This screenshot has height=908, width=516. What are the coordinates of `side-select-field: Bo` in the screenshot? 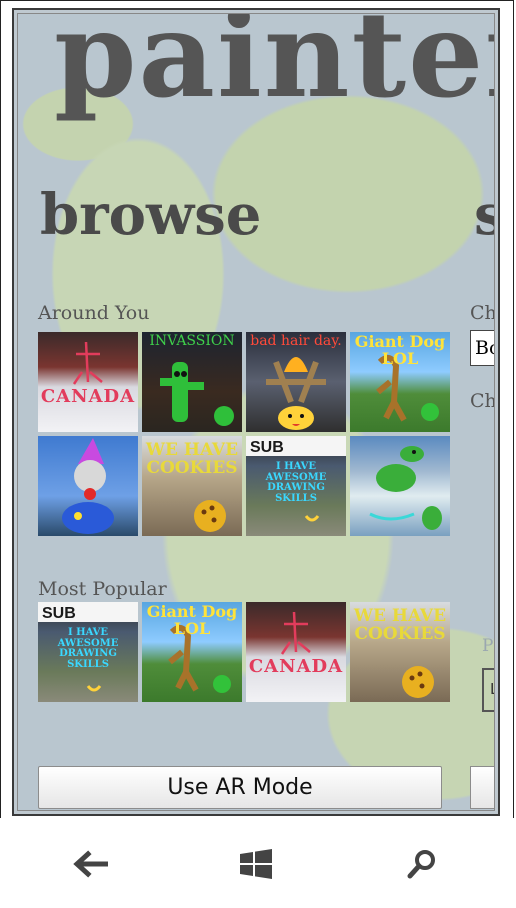 It's located at (482, 348).